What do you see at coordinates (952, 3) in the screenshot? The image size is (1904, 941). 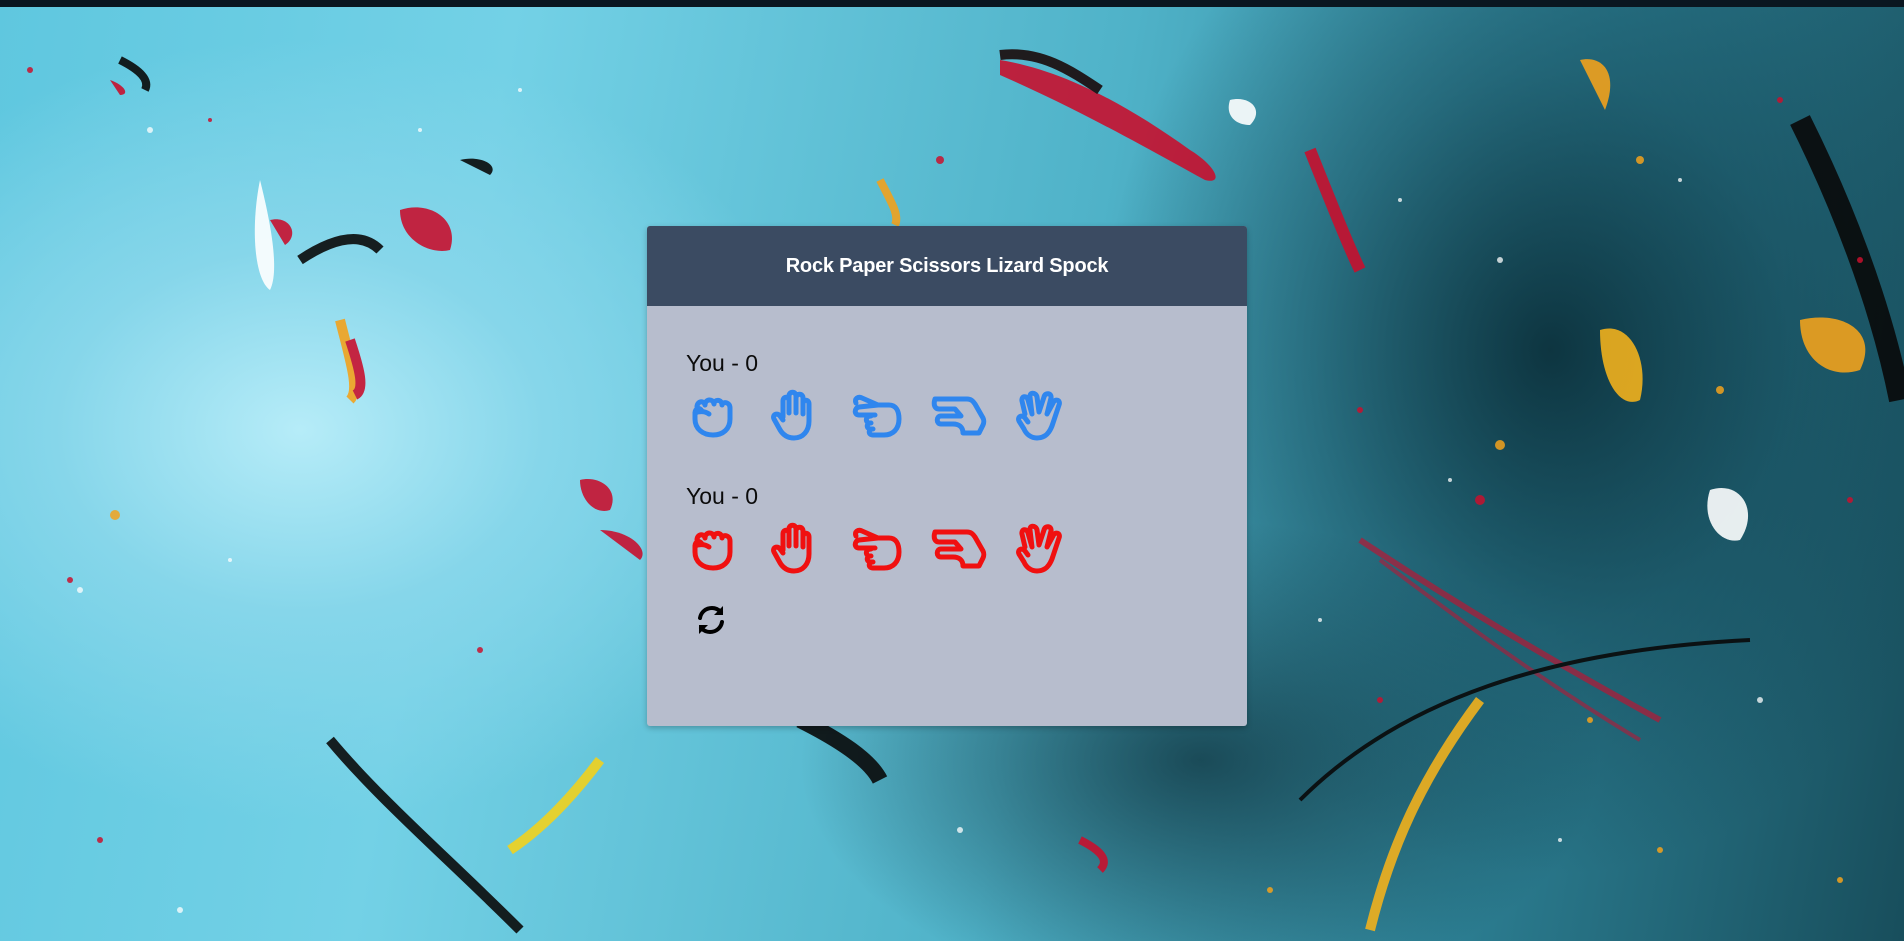 I see `top-bar` at bounding box center [952, 3].